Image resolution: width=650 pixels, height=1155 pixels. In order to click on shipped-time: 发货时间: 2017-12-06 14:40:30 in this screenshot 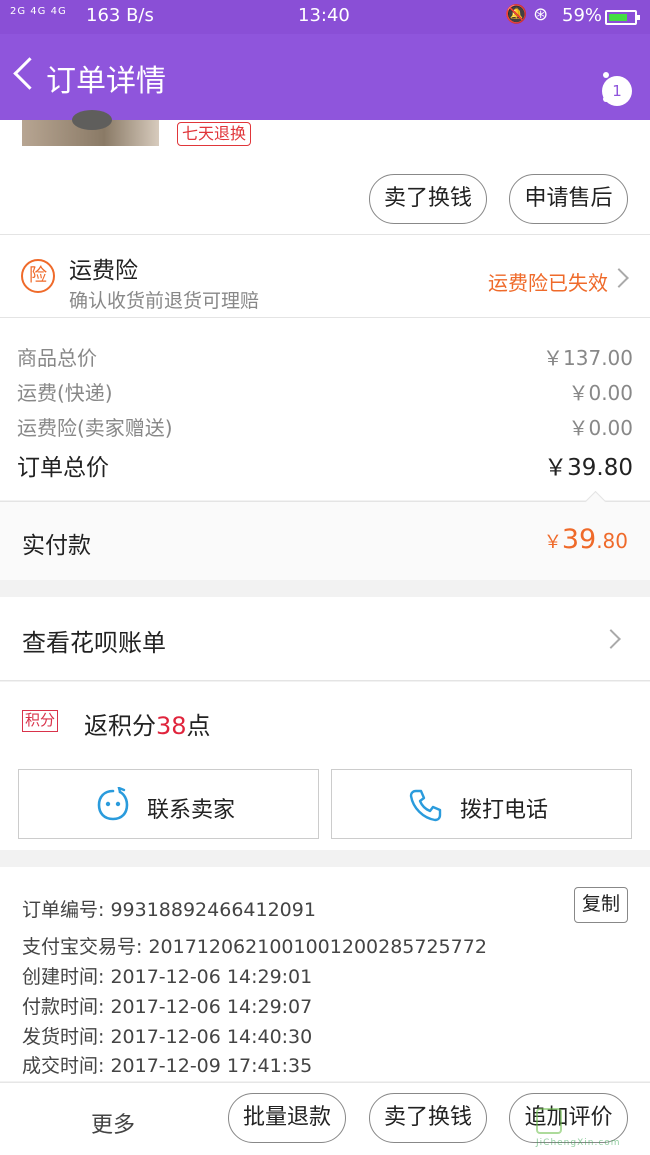, I will do `click(167, 1037)`.